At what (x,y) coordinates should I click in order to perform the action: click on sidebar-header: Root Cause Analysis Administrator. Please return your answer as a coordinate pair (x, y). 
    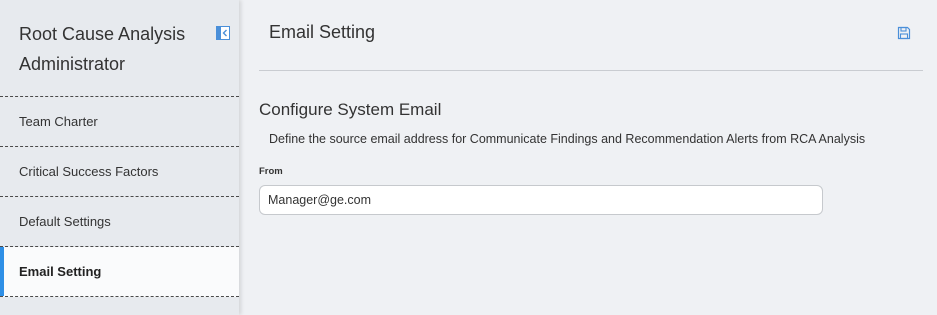
    Looking at the image, I should click on (119, 48).